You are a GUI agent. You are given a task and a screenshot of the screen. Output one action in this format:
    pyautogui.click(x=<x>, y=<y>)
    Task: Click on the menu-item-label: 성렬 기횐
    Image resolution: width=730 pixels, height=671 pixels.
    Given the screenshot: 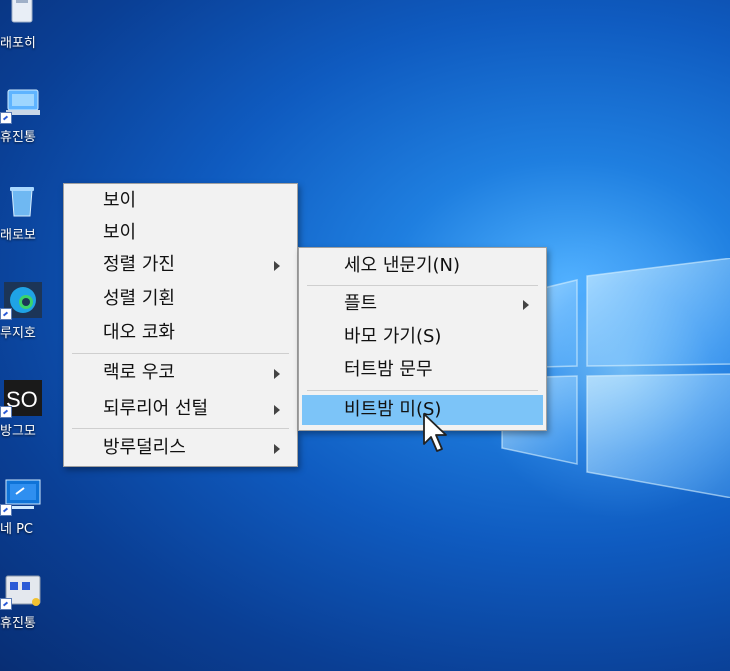 What is the action you would take?
    pyautogui.click(x=139, y=298)
    